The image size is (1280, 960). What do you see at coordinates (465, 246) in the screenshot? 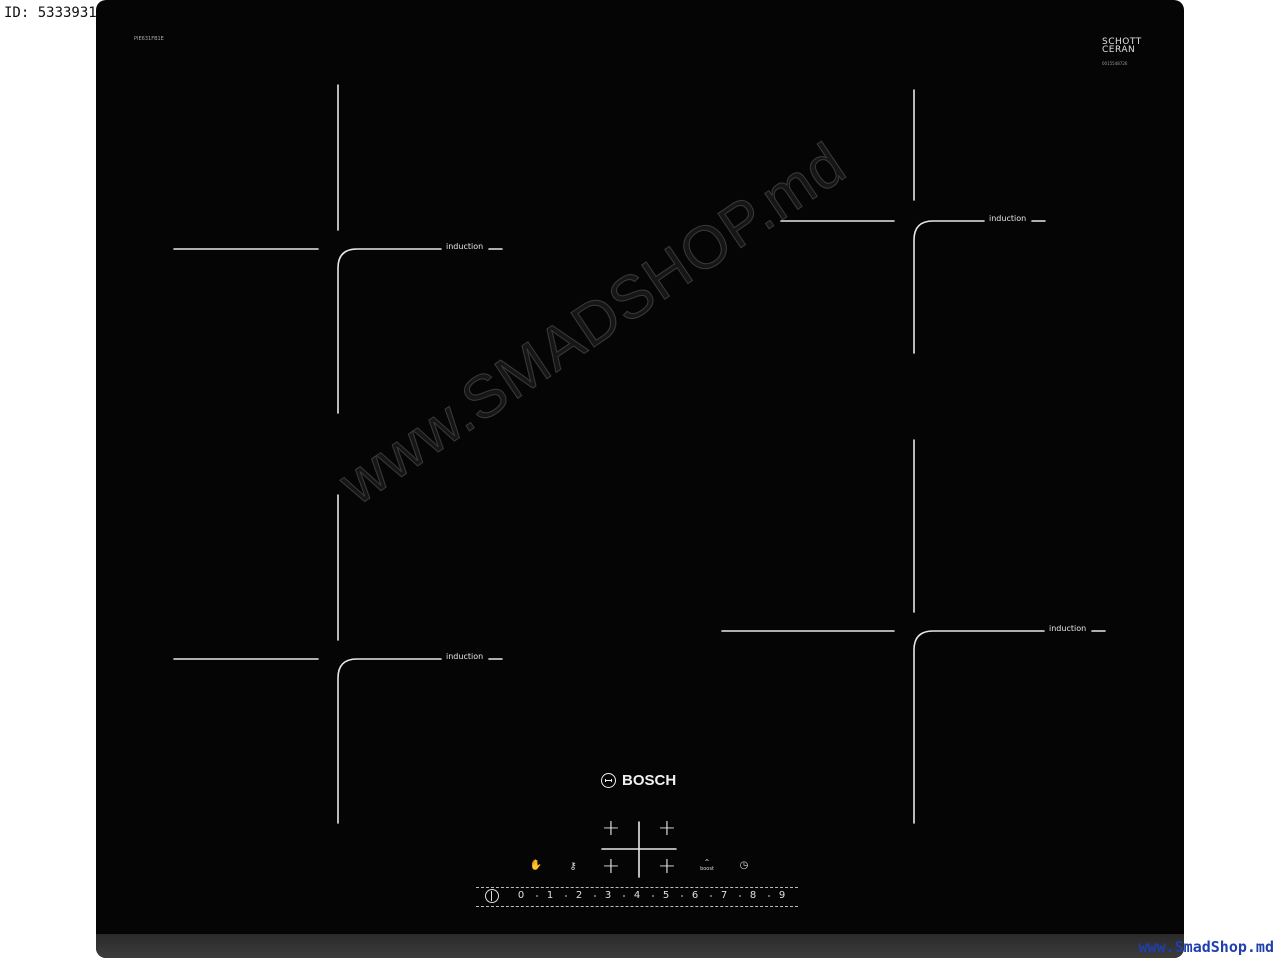
I see `zone-tl-induction-label: induction` at bounding box center [465, 246].